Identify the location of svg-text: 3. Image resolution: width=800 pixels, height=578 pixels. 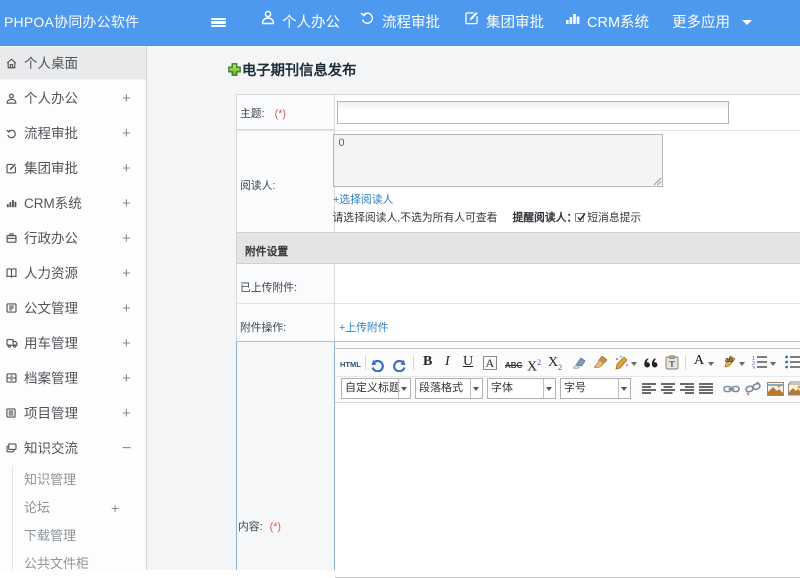
(753, 367).